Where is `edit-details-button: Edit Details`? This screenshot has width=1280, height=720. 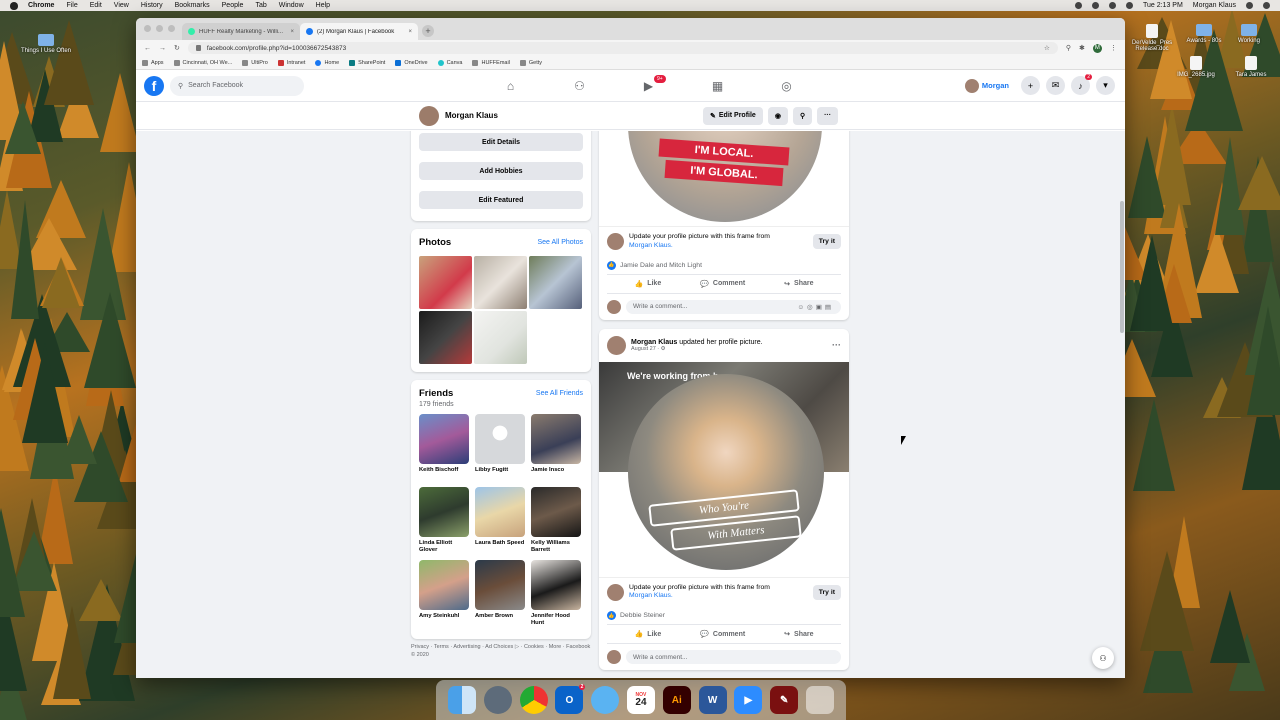 edit-details-button: Edit Details is located at coordinates (501, 142).